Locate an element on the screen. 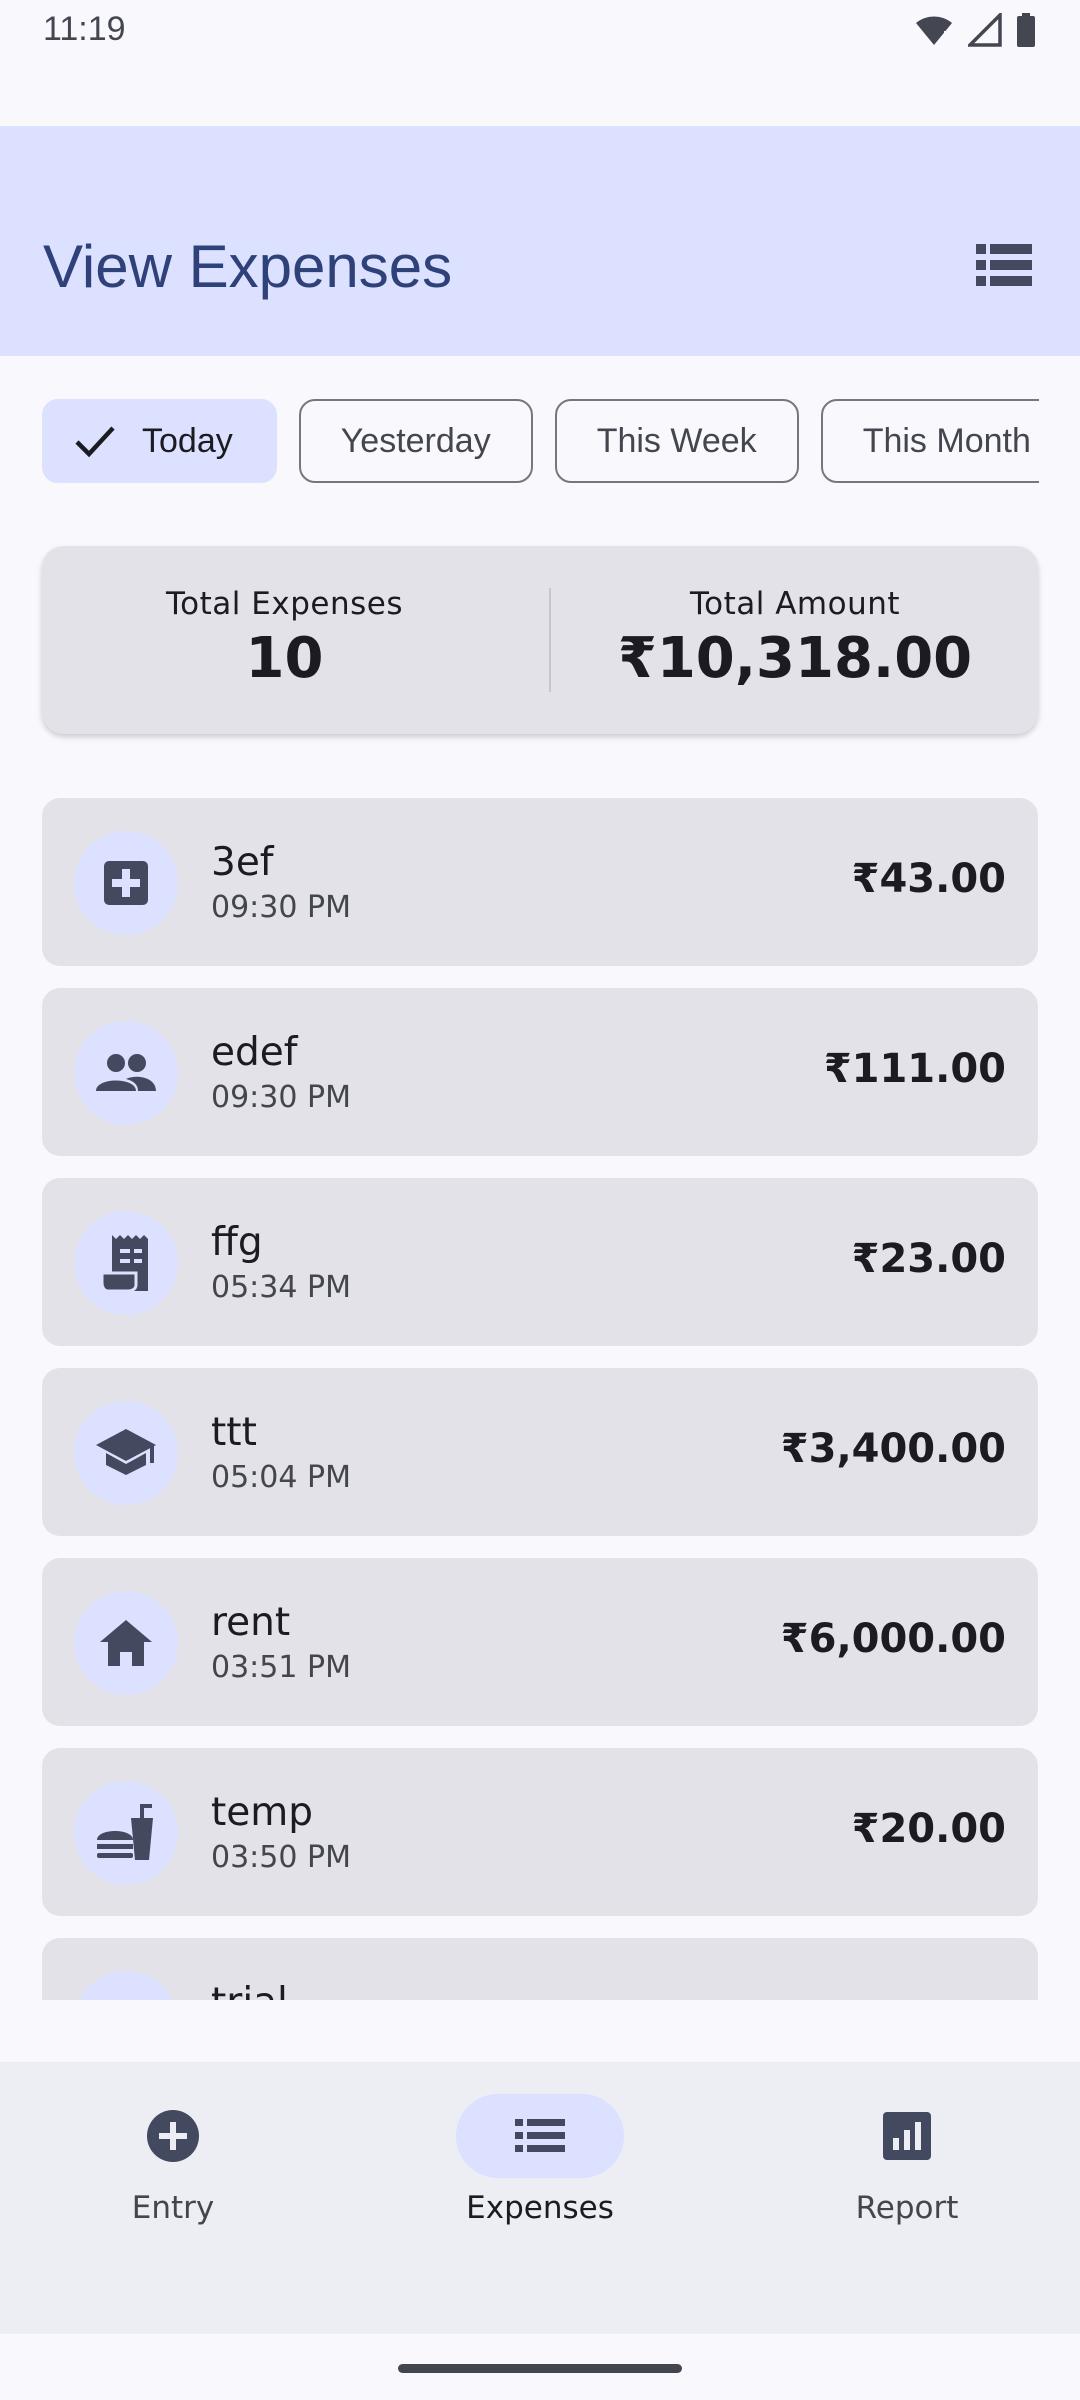 Image resolution: width=1080 pixels, height=2400 pixels. page-title: View Expenses is located at coordinates (248, 266).